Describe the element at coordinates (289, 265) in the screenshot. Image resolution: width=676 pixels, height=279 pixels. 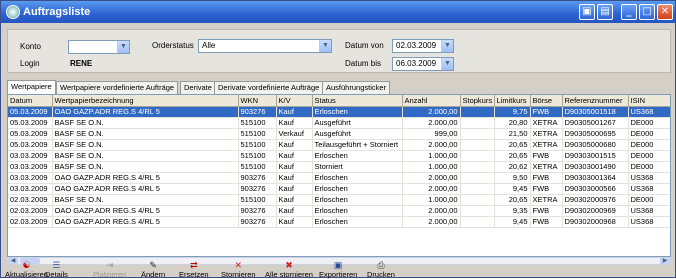
I see `cancel-all-icon: ✖` at that location.